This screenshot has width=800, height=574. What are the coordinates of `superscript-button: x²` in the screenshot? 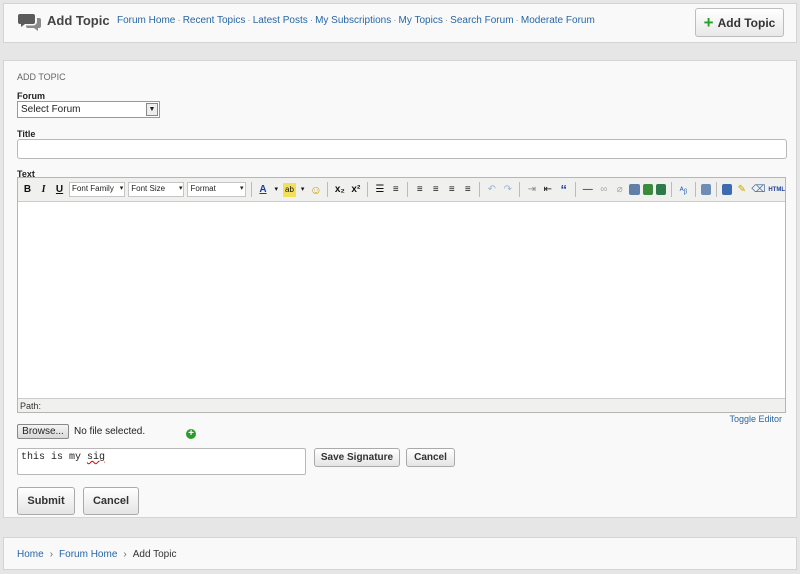 It's located at (355, 190).